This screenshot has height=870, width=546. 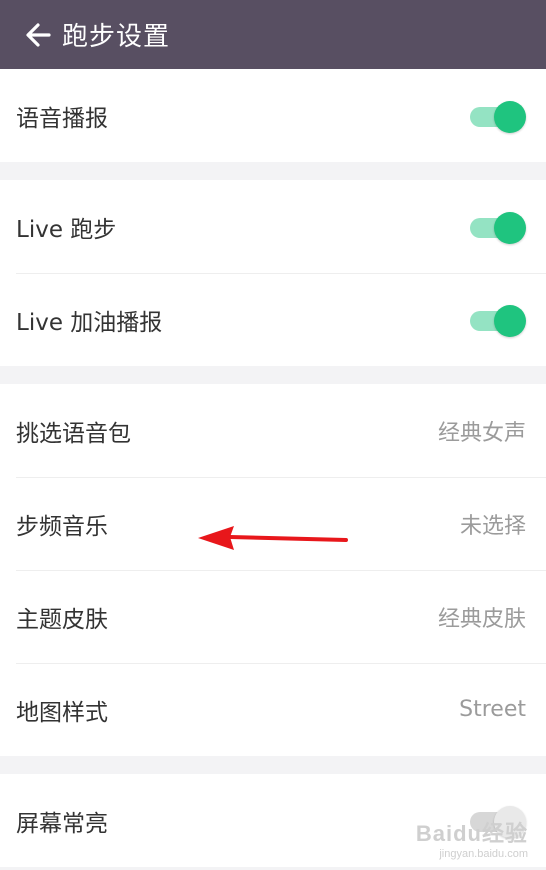 I want to click on row-label: Live 跑步, so click(x=66, y=229).